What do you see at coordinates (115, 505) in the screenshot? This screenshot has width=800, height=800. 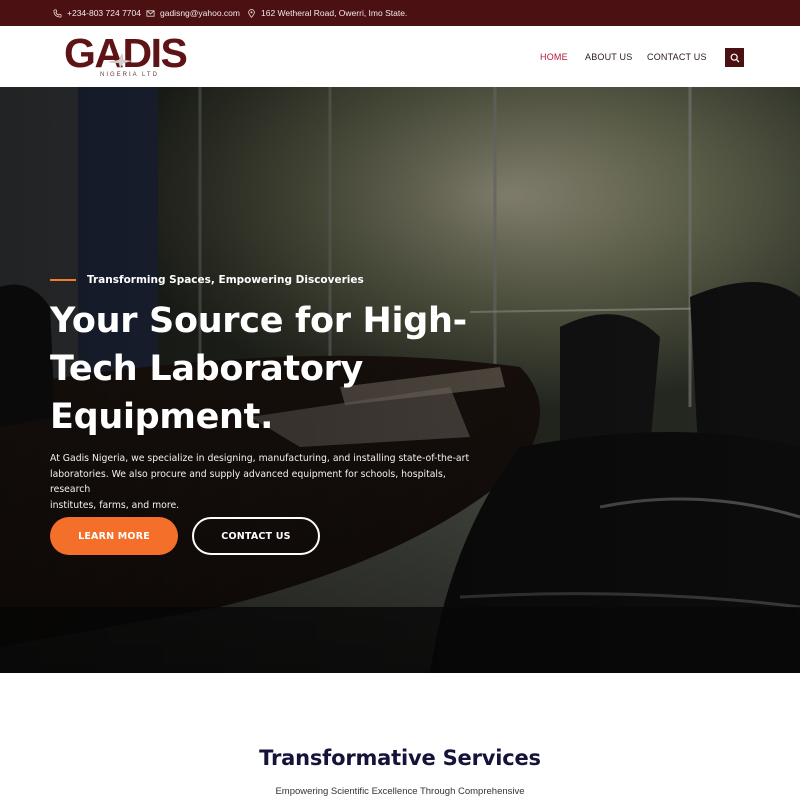 I see `description-line-3: institutes, farms, and more.` at bounding box center [115, 505].